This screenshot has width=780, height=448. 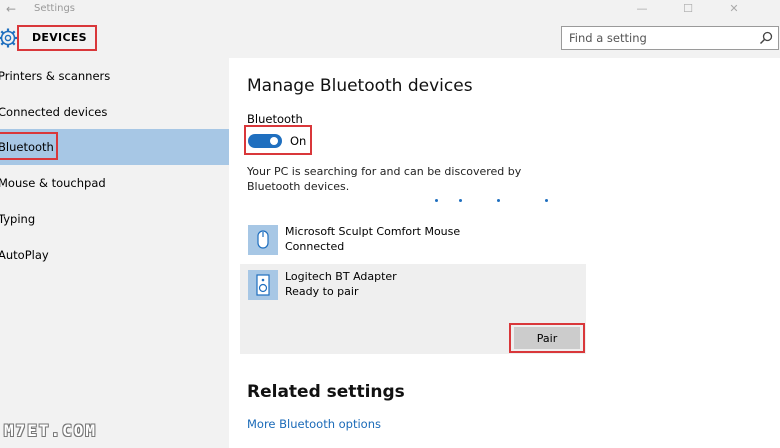 What do you see at coordinates (114, 183) in the screenshot?
I see `sidebar-item-mouse-touchpad: Mouse & touchpad` at bounding box center [114, 183].